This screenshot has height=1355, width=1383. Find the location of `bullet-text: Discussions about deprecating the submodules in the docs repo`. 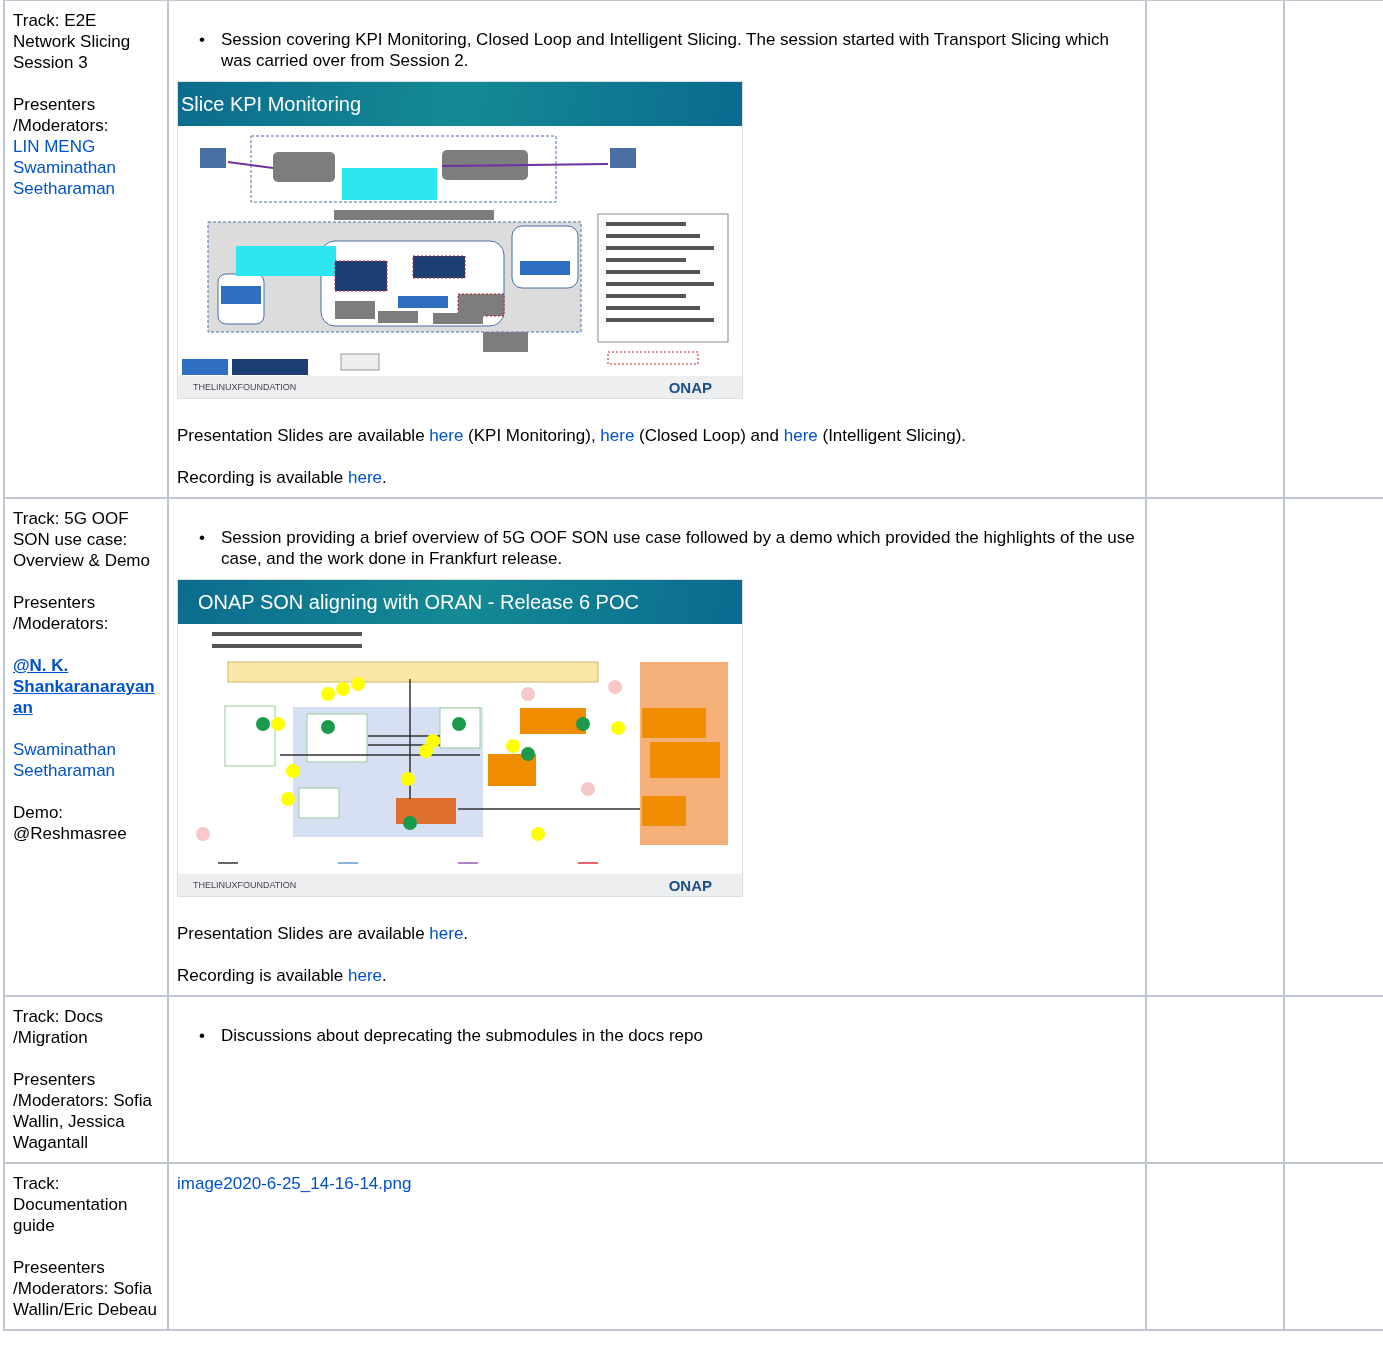

bullet-text: Discussions about deprecating the submodules in the docs repo is located at coordinates (462, 1035).